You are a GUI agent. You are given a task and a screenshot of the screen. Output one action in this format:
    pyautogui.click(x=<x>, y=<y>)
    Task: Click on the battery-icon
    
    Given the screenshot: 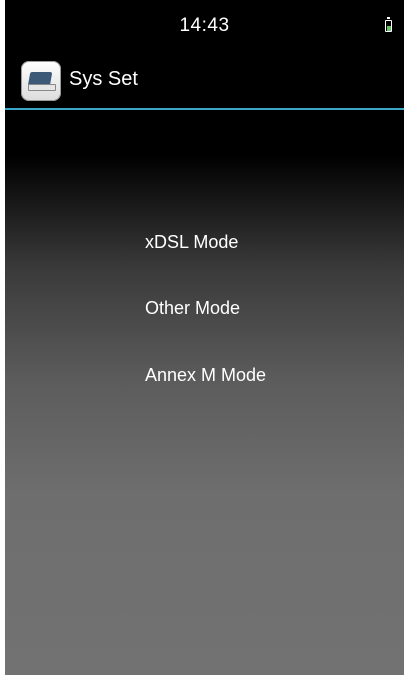 What is the action you would take?
    pyautogui.click(x=388, y=24)
    